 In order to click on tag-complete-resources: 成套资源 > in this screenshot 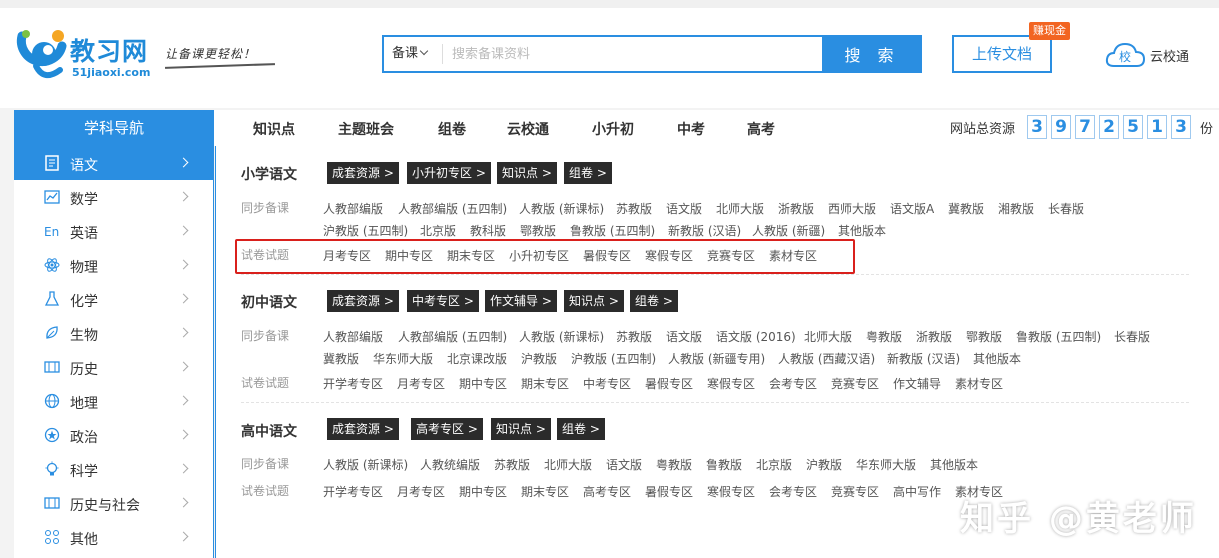, I will do `click(363, 173)`.